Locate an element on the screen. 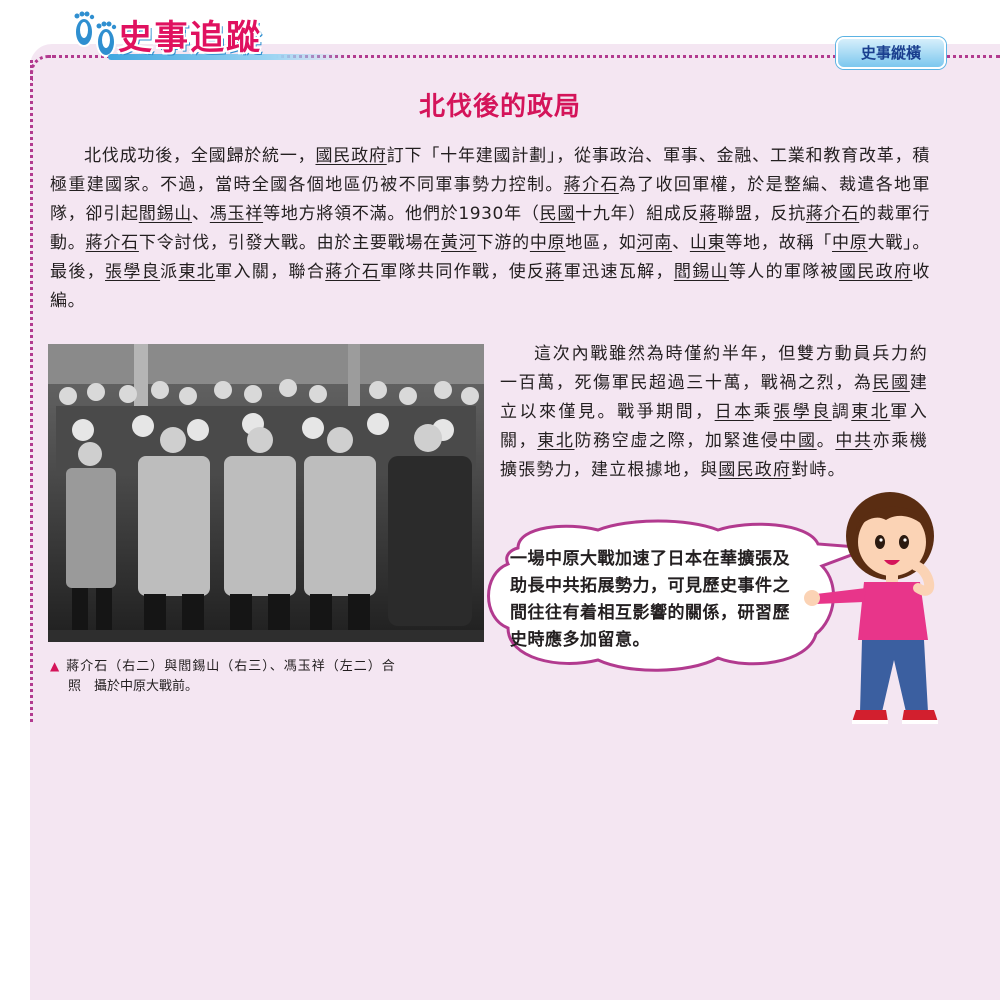 This screenshot has width=1000, height=1000. proper-noun: 中國 is located at coordinates (798, 441).